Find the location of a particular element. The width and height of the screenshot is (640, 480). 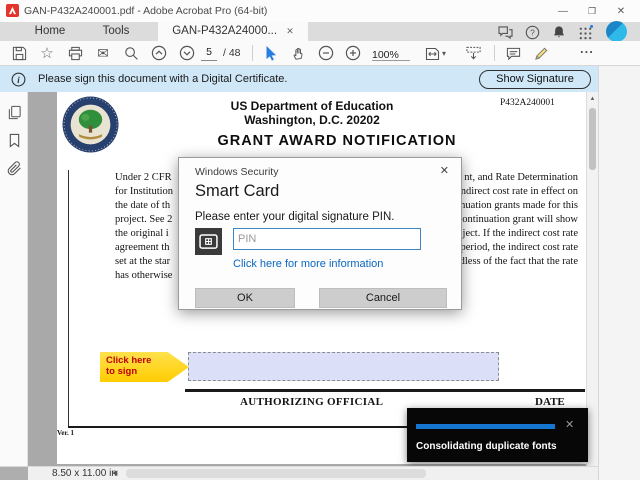

doc-title-line2: Washington, D.C. 20202 is located at coordinates (312, 120).